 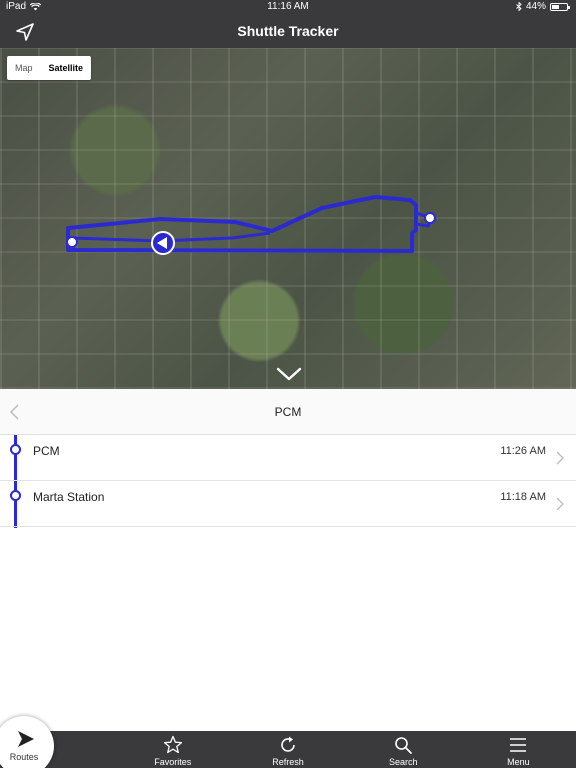 I want to click on page-title: Shuttle Tracker, so click(x=288, y=31).